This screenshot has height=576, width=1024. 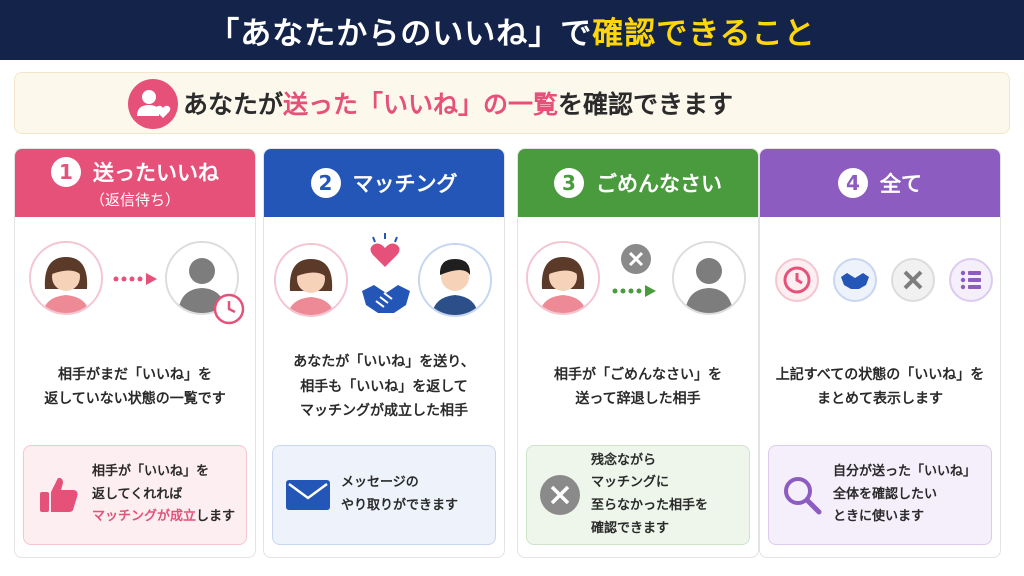 What do you see at coordinates (384, 387) in the screenshot?
I see `card-description: あなたが「いいね」を送り、 相手も「いいね」を返して マッチングが成立した相手` at bounding box center [384, 387].